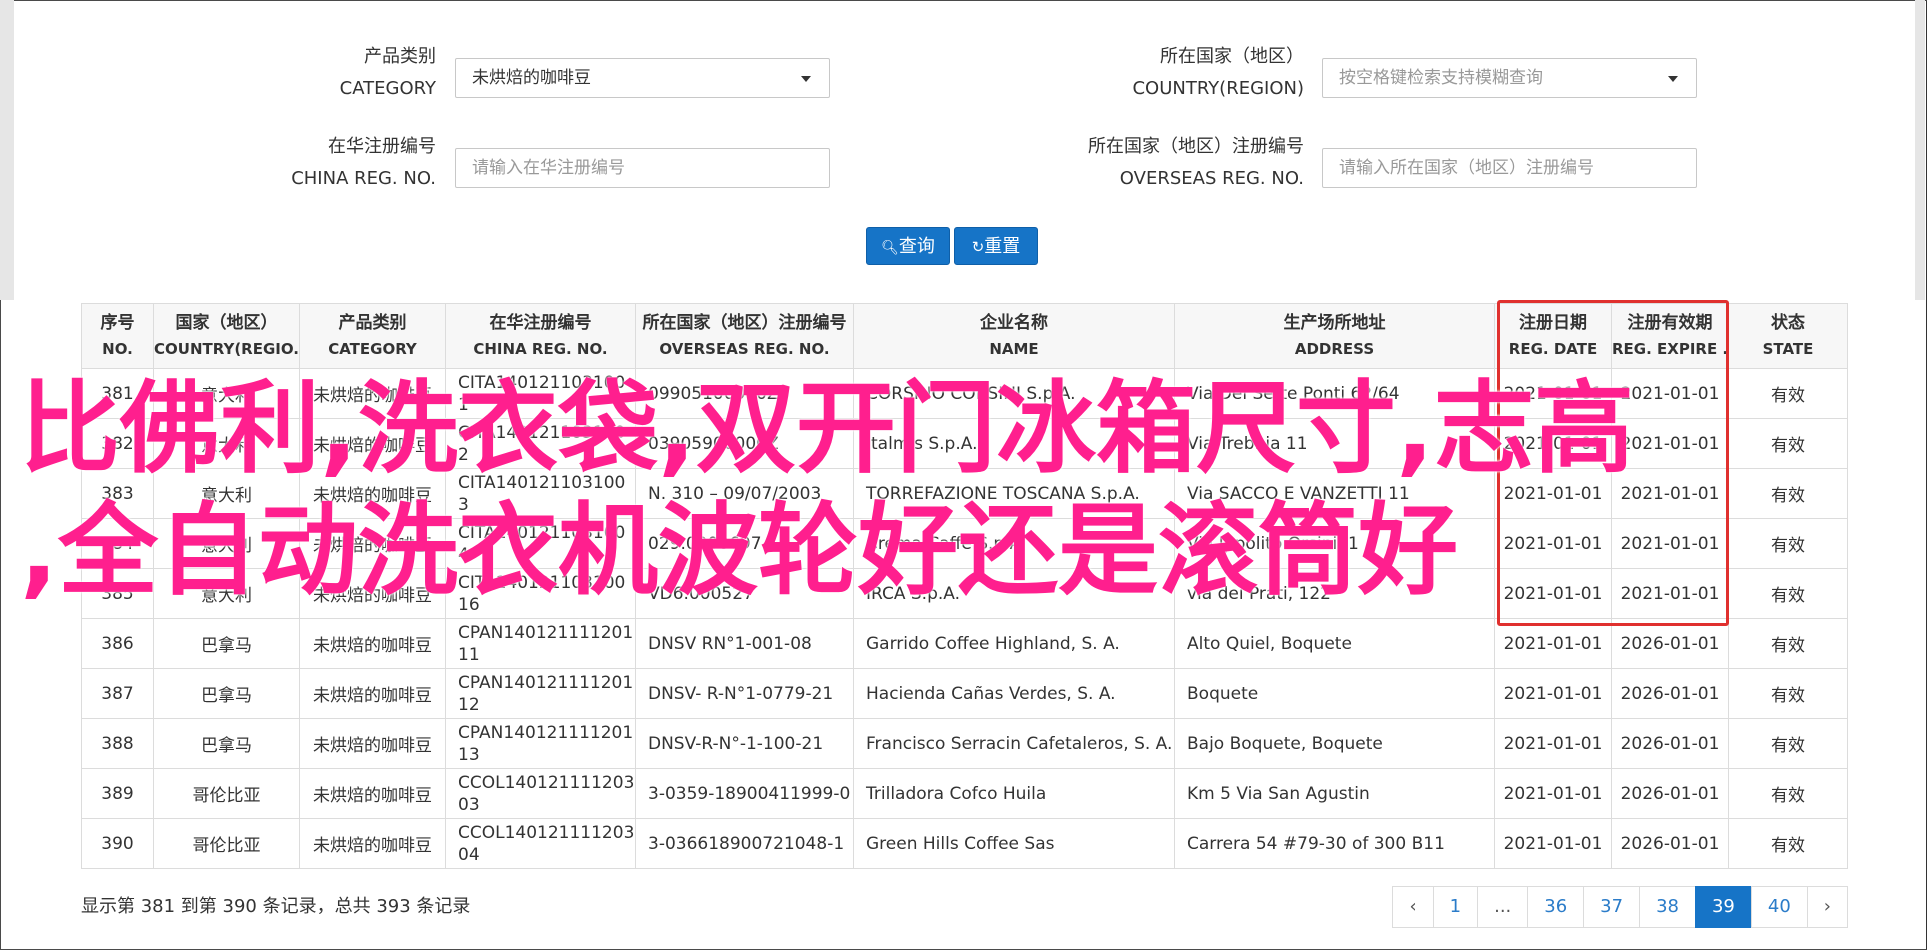 This screenshot has width=1927, height=950. Describe the element at coordinates (739, 550) in the screenshot. I see `overlay-line-2: ,全自动洗衣机波轮好还是滚筒好` at that location.